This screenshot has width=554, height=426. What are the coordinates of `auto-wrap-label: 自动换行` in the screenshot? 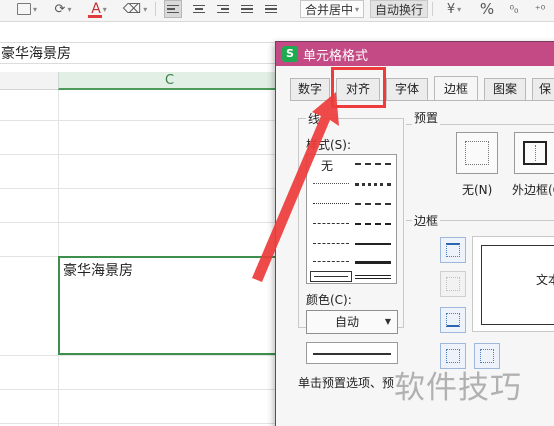 It's located at (399, 9).